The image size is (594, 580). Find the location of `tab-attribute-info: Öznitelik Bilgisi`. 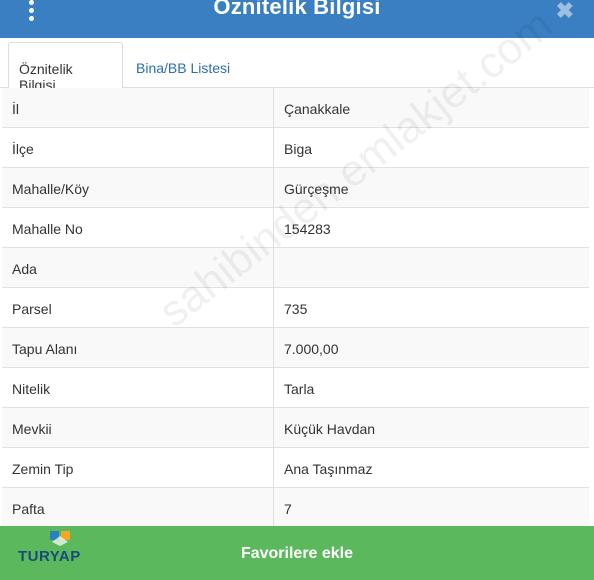

tab-attribute-info: Öznitelik Bilgisi is located at coordinates (65, 67).